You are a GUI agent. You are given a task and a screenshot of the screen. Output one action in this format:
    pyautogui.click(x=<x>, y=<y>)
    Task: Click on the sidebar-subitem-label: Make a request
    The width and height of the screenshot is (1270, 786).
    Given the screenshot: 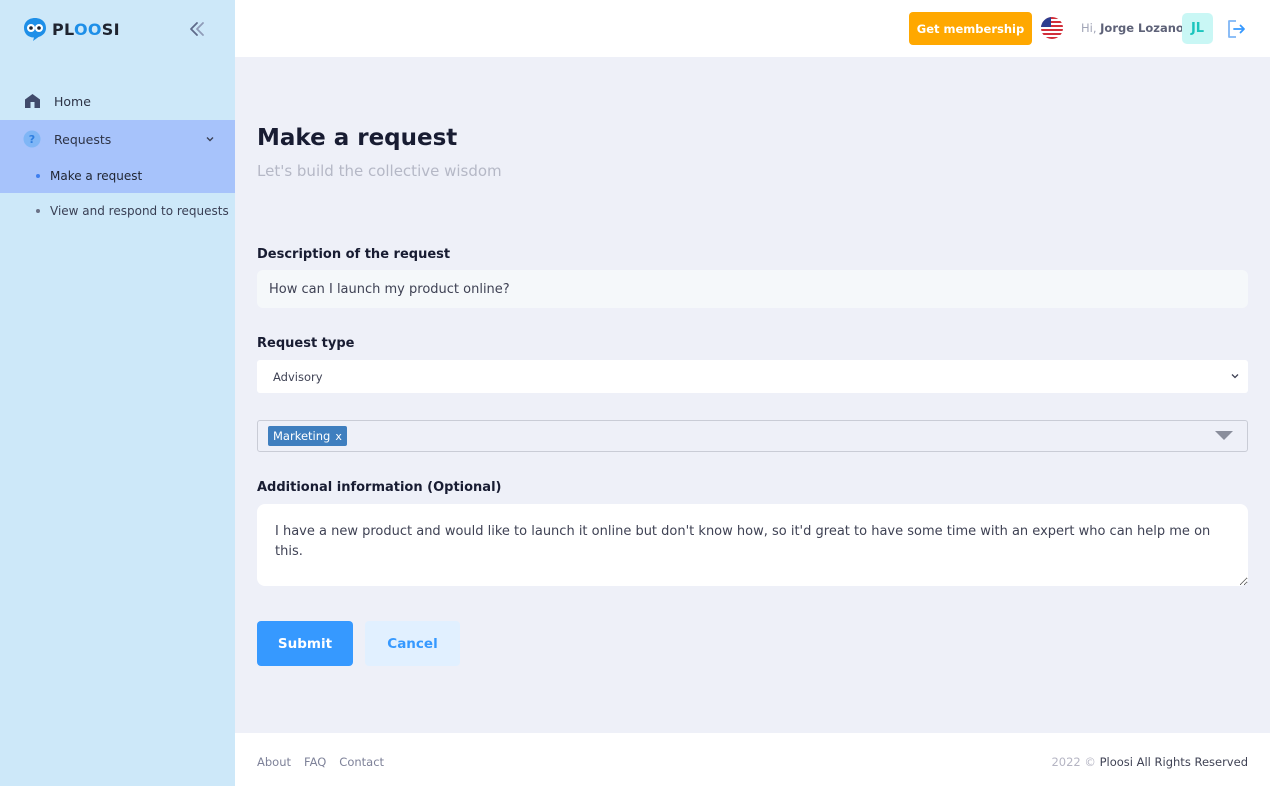 What is the action you would take?
    pyautogui.click(x=96, y=175)
    